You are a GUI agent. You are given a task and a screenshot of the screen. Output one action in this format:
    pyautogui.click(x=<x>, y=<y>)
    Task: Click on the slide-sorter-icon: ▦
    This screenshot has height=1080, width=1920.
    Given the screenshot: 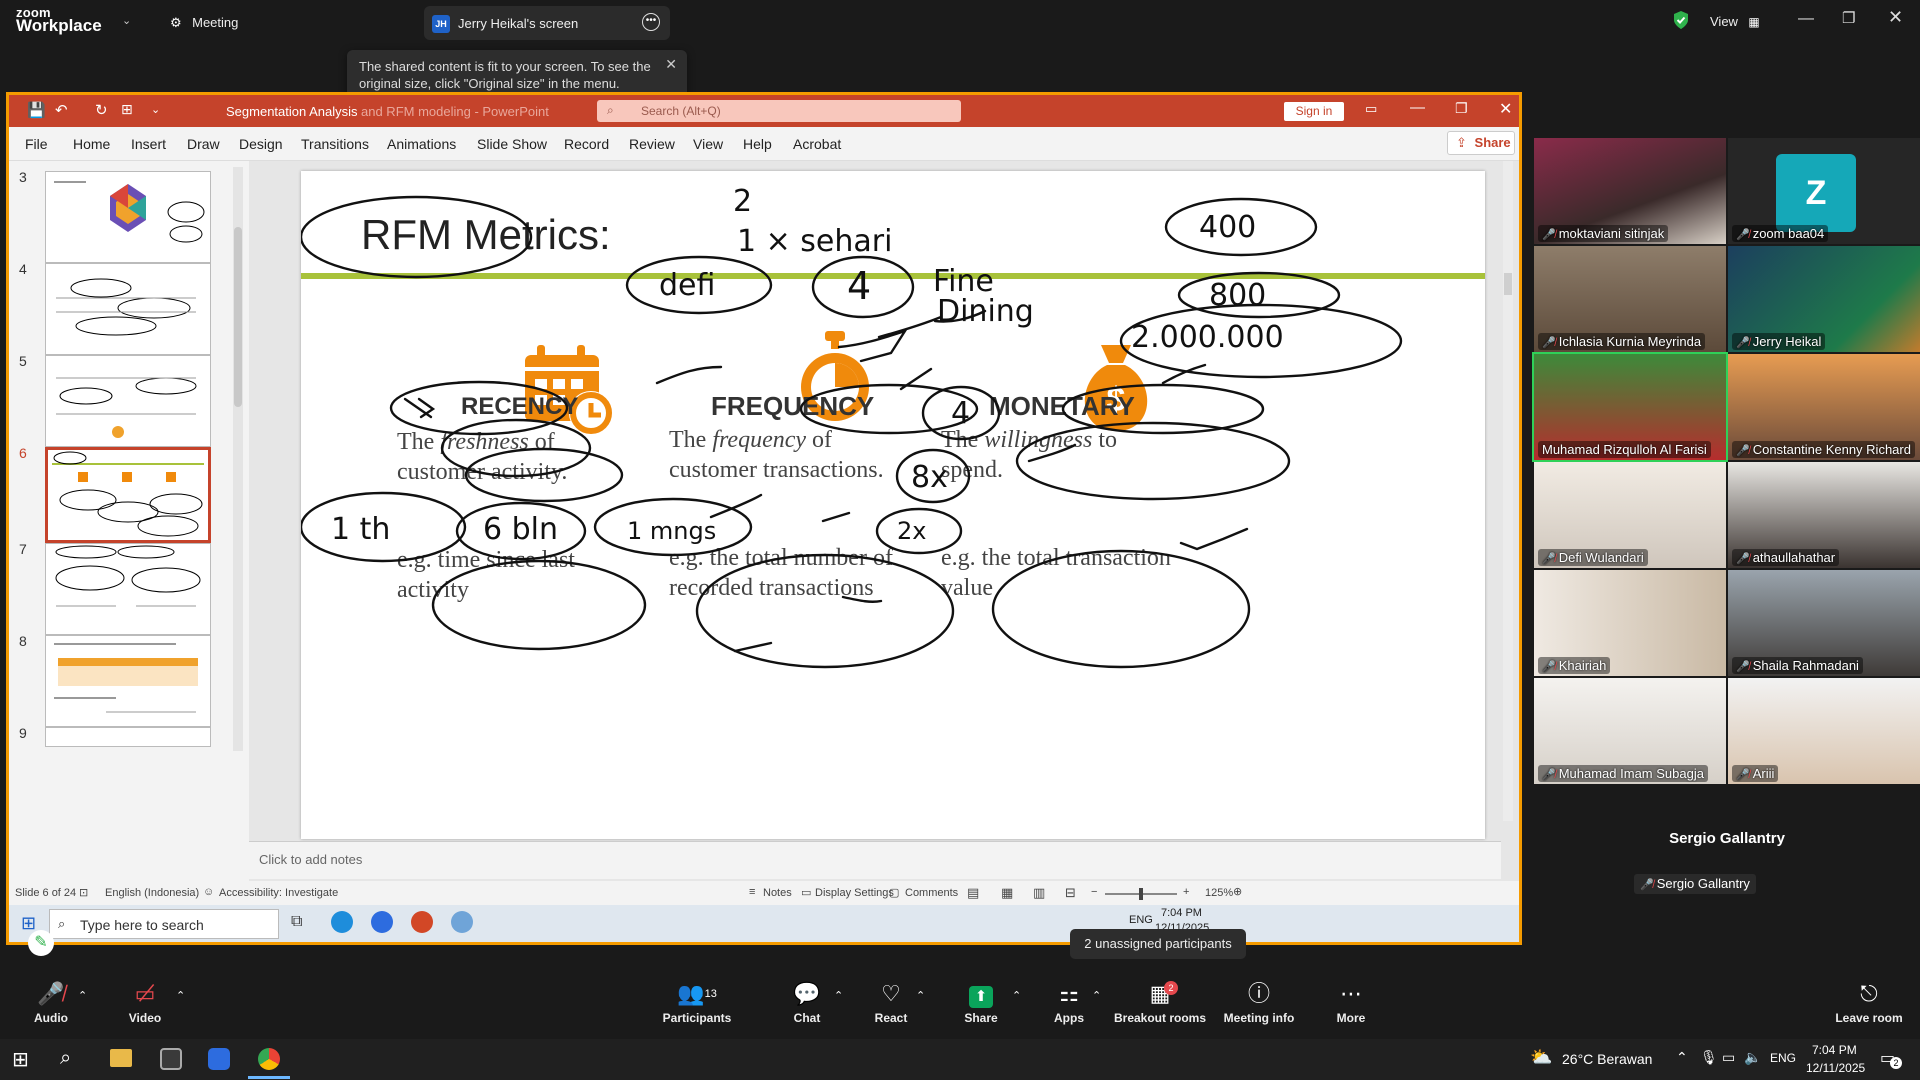 What is the action you would take?
    pyautogui.click(x=1007, y=893)
    